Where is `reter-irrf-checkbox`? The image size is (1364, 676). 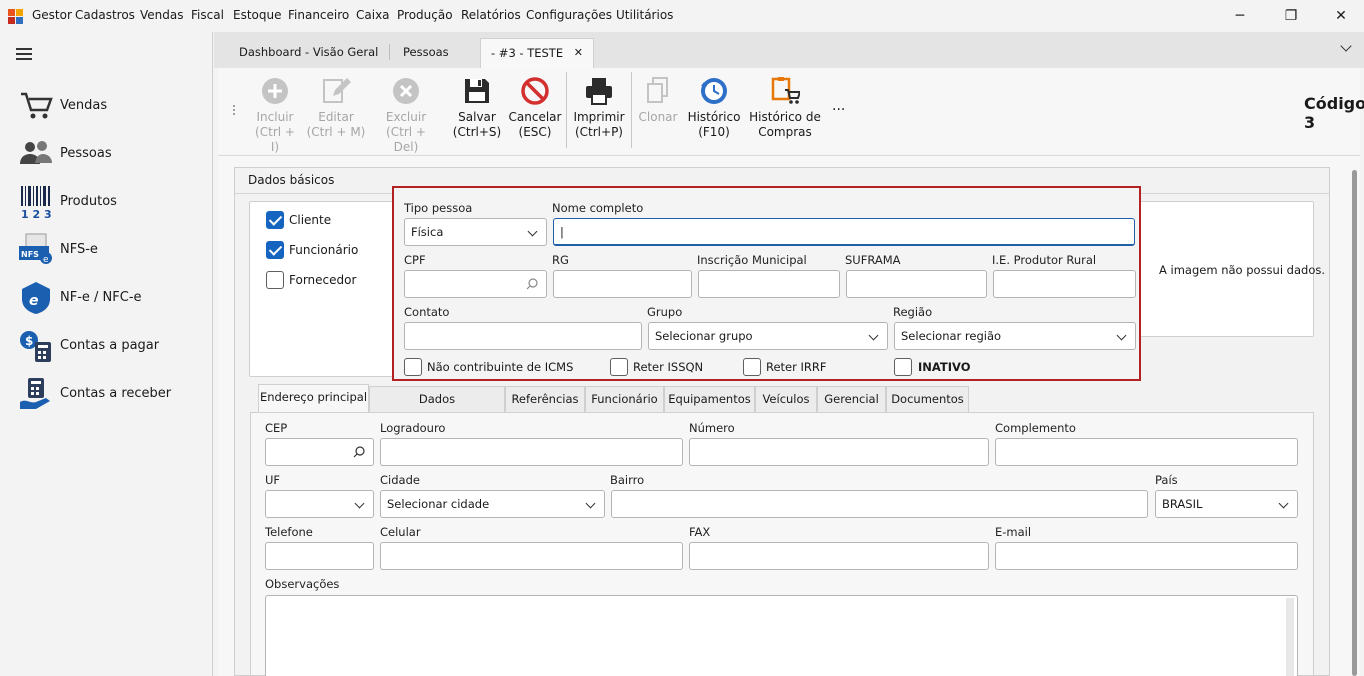
reter-irrf-checkbox is located at coordinates (752, 367).